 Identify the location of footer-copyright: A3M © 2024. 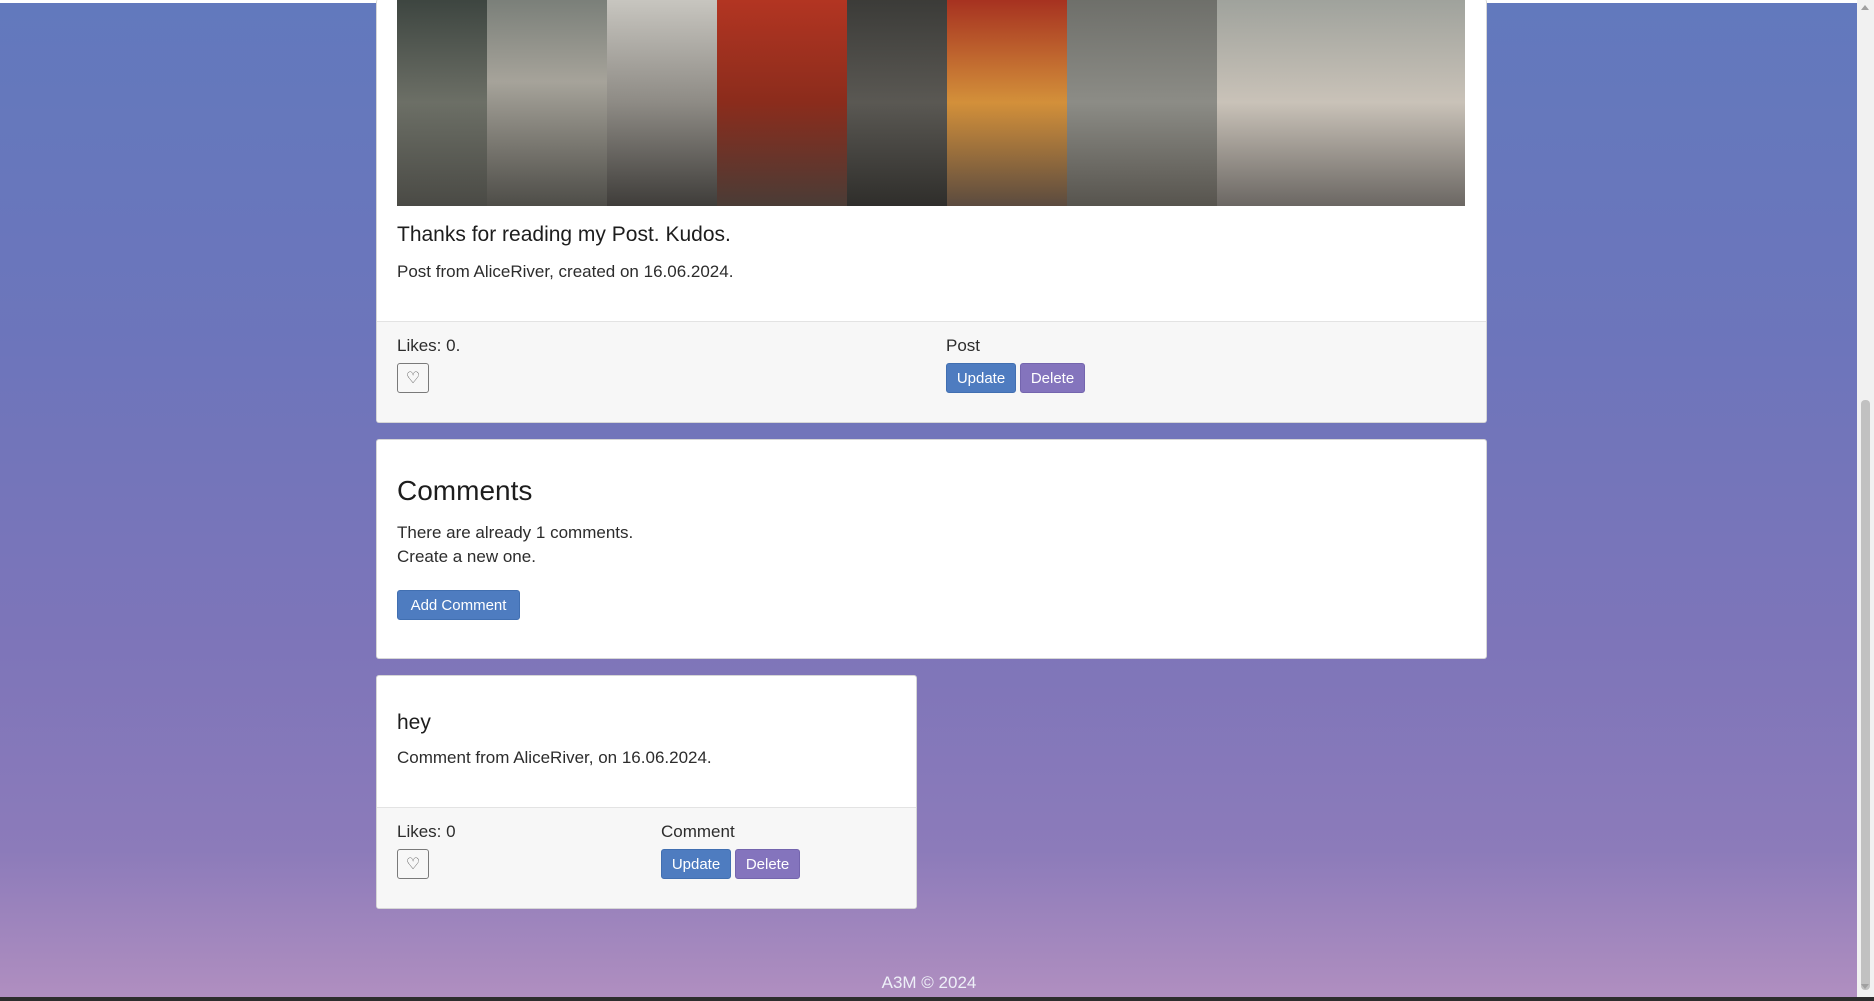
(929, 982).